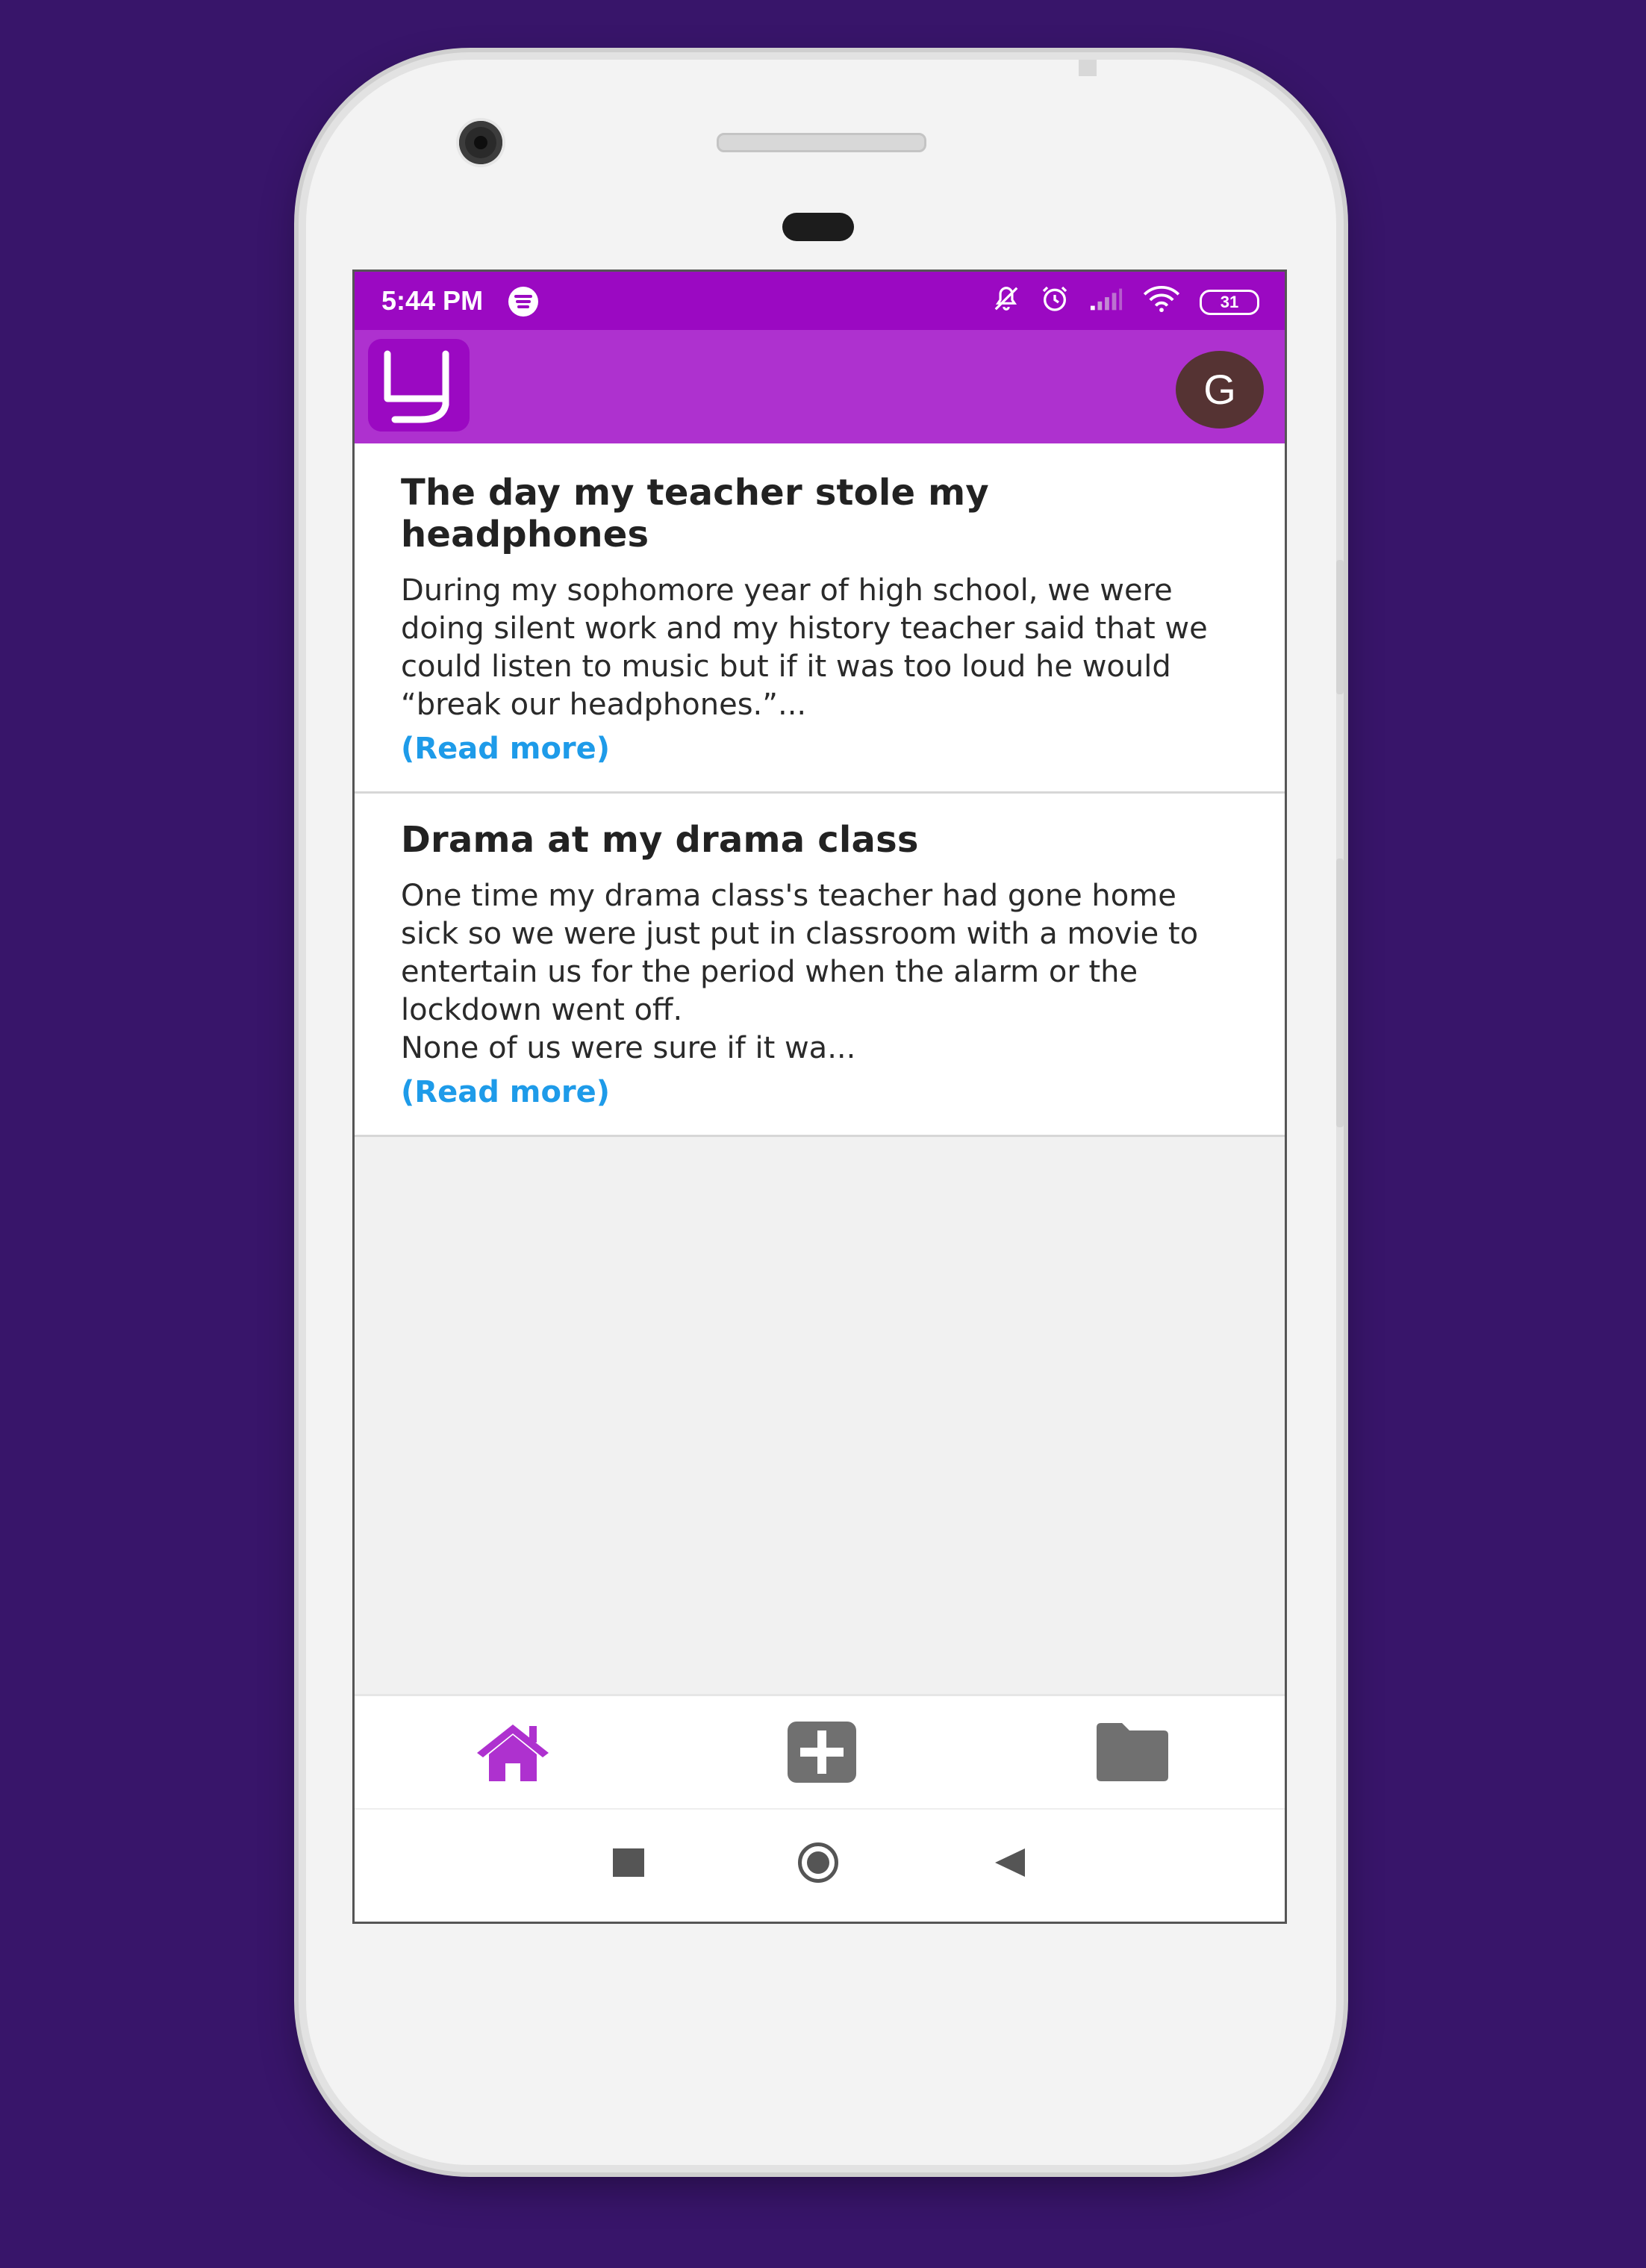 The image size is (1646, 2268). I want to click on post-title: Drama at my drama class, so click(660, 840).